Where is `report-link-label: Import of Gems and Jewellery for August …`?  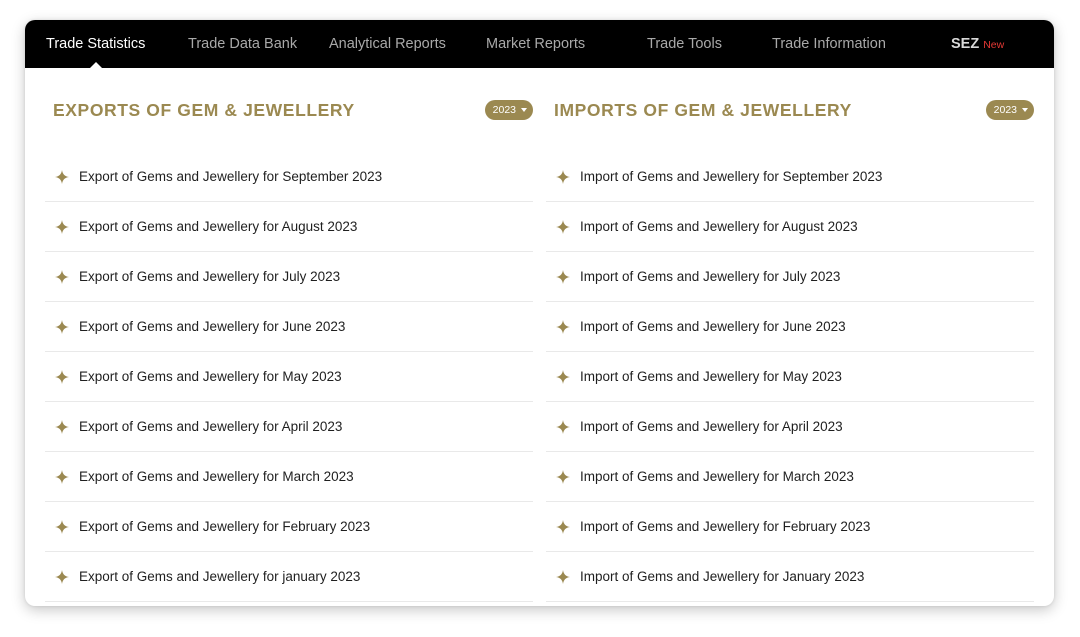 report-link-label: Import of Gems and Jewellery for August … is located at coordinates (719, 226).